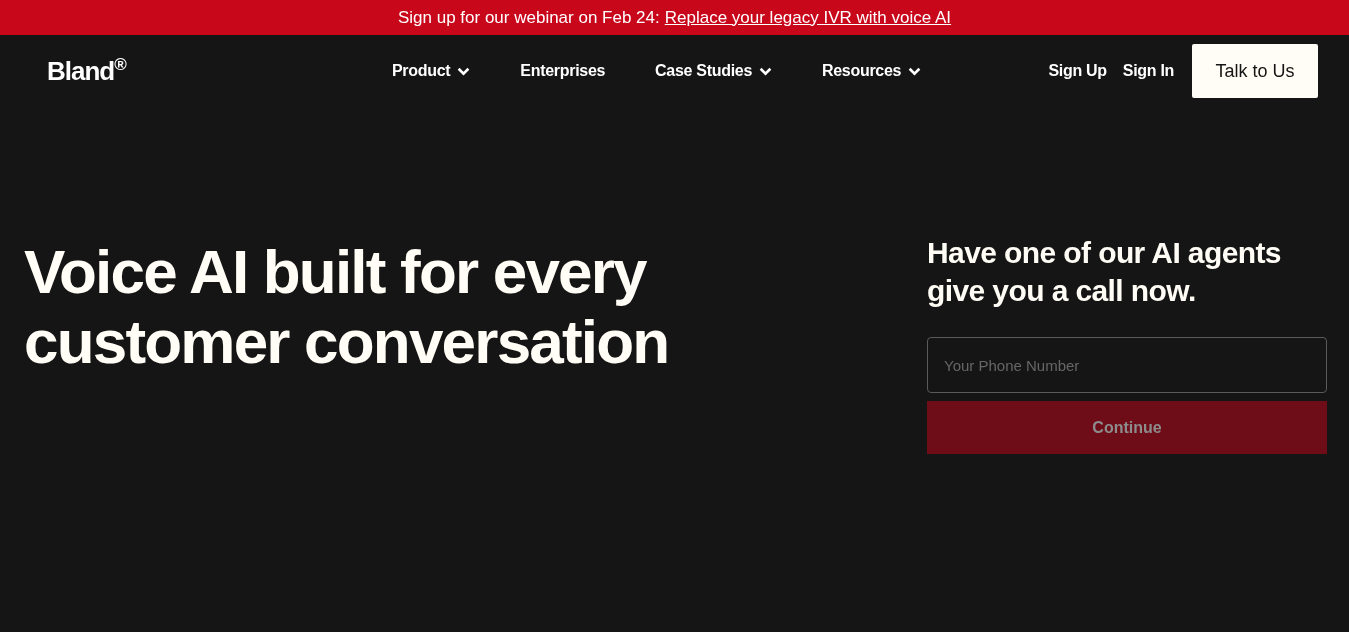 Image resolution: width=1349 pixels, height=632 pixels. What do you see at coordinates (347, 307) in the screenshot?
I see `hero-headline: Voice AI built for every customer conversation` at bounding box center [347, 307].